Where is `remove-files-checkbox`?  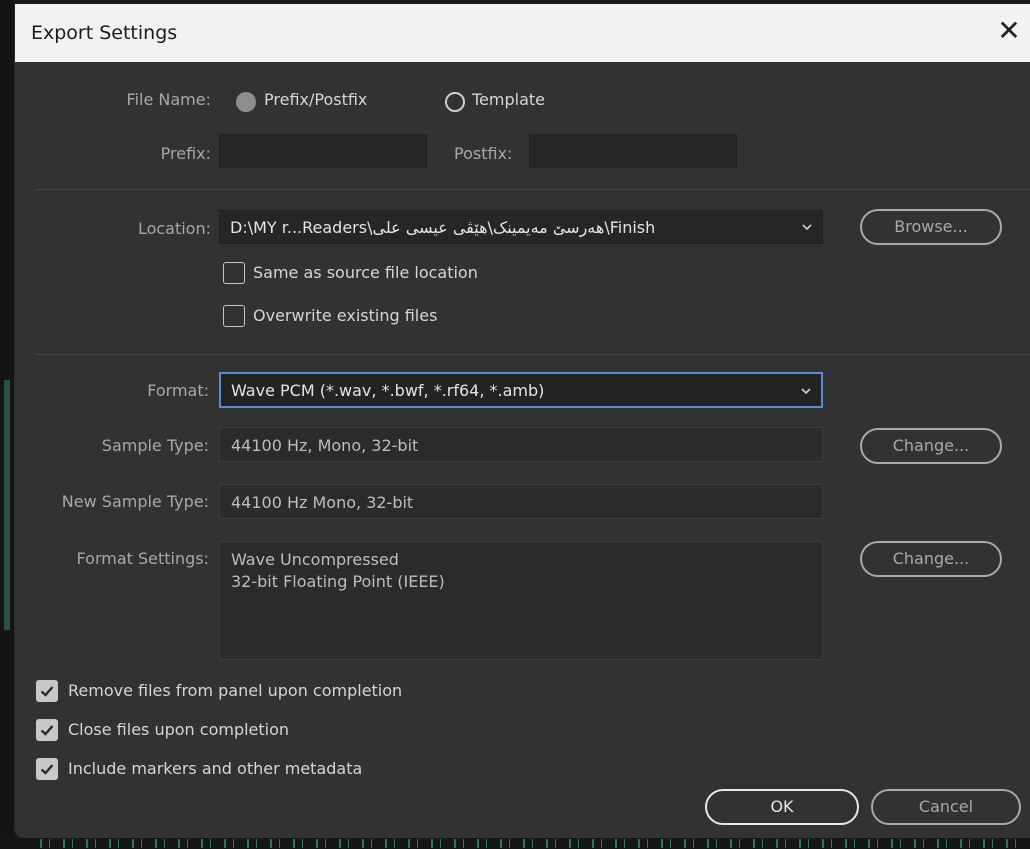 remove-files-checkbox is located at coordinates (47, 691).